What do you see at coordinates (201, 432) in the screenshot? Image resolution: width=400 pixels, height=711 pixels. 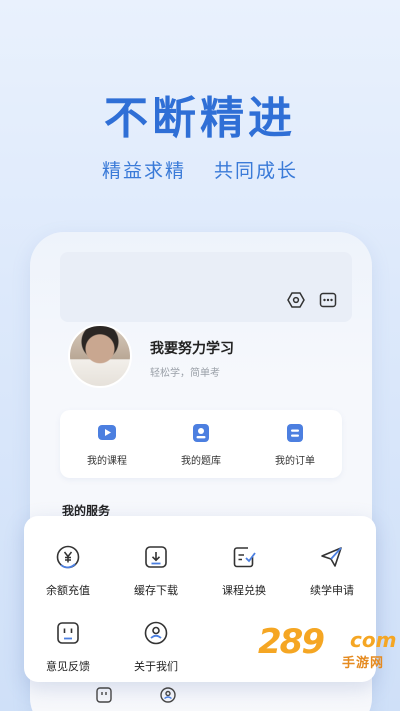 I see `question-bank-icon` at bounding box center [201, 432].